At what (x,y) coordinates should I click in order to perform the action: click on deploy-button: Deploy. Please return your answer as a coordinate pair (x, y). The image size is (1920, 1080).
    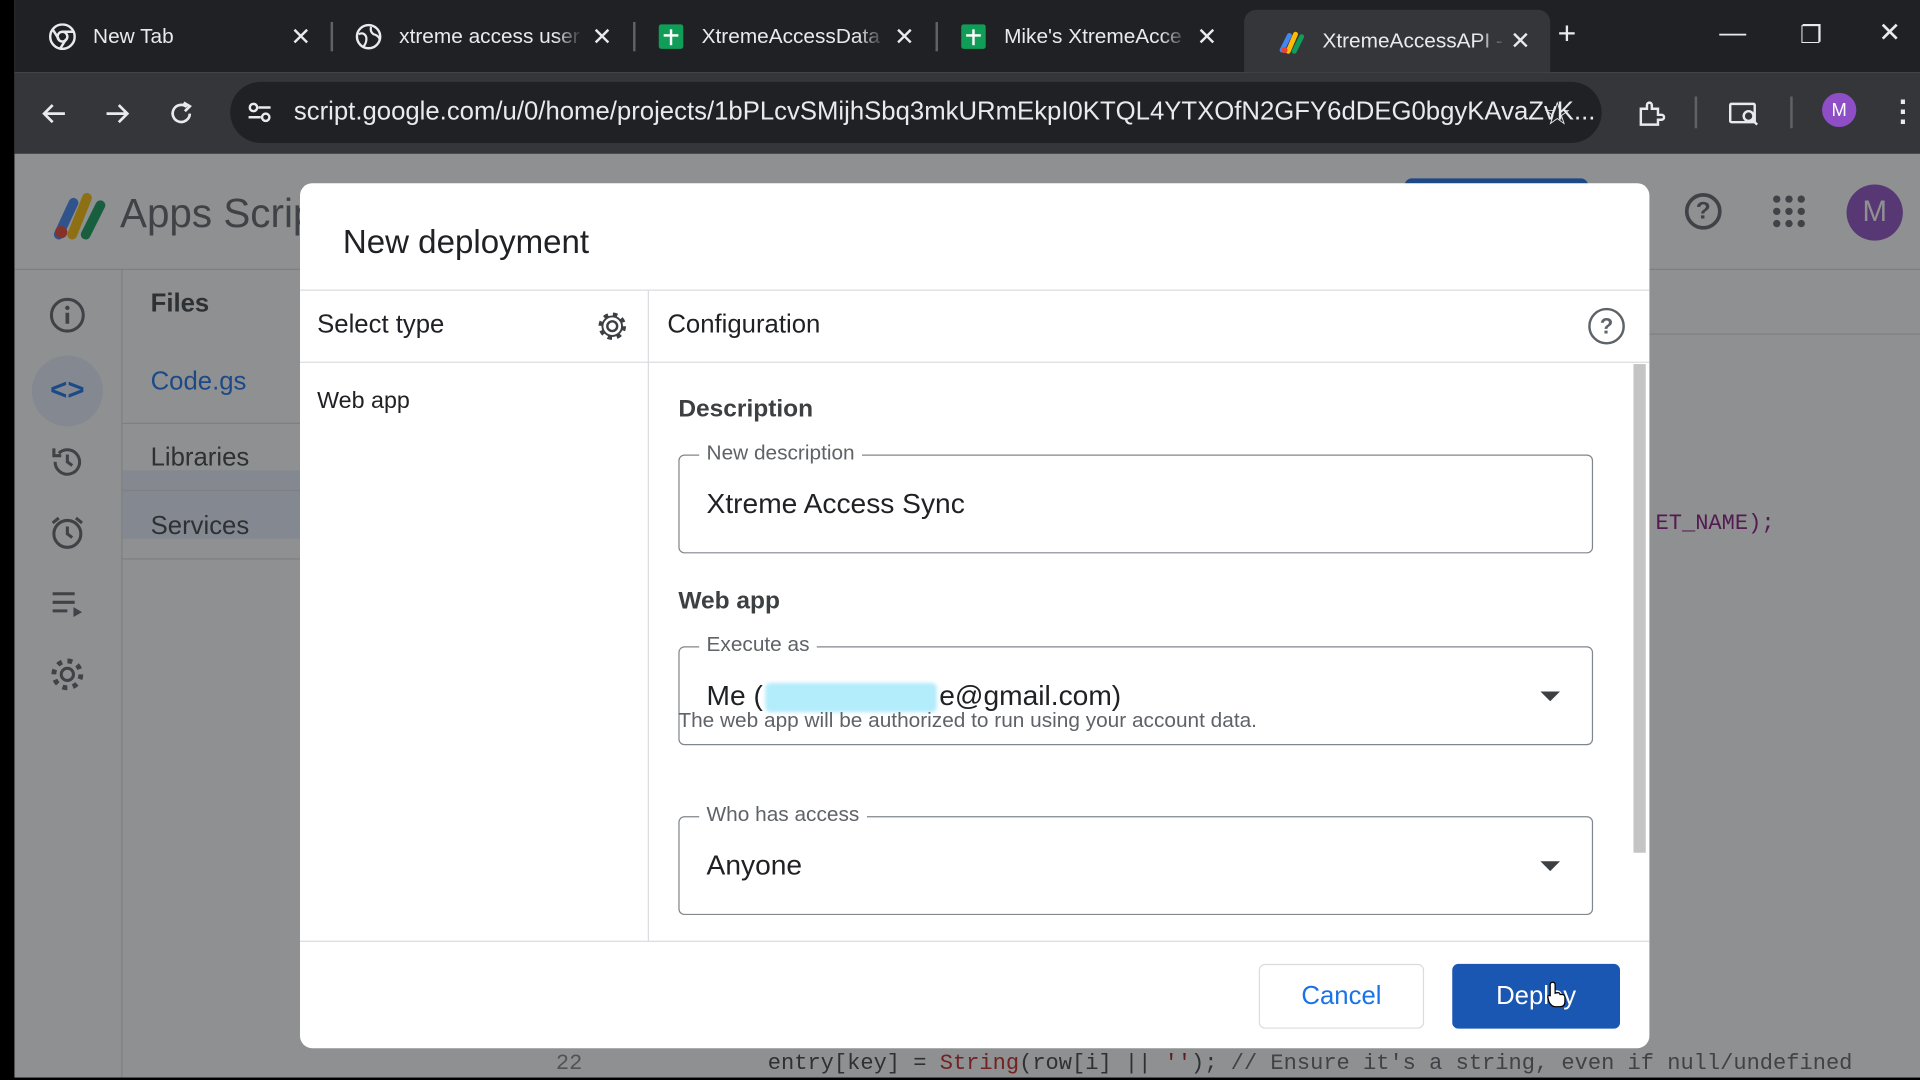
    Looking at the image, I should click on (1536, 996).